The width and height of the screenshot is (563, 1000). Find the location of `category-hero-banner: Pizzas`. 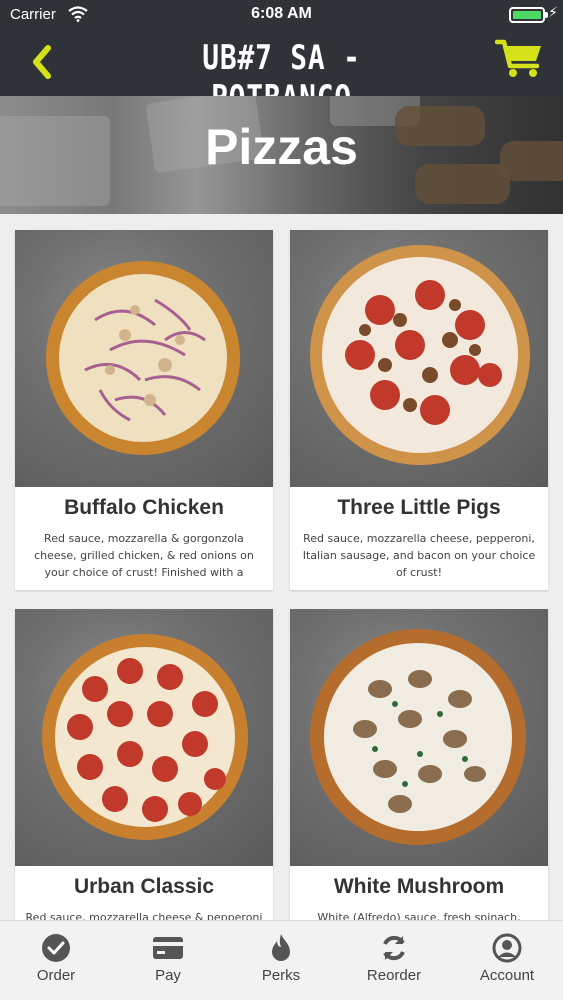

category-hero-banner: Pizzas is located at coordinates (281, 155).